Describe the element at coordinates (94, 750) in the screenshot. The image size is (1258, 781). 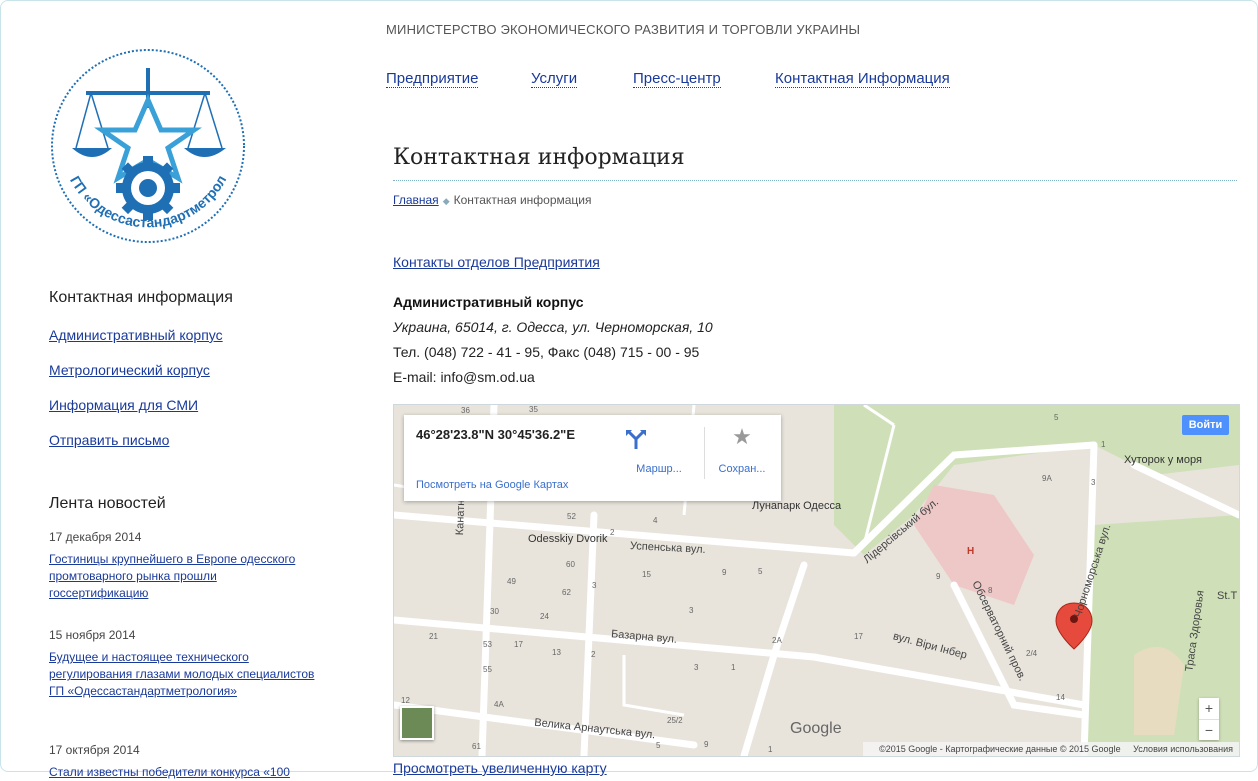
I see `news-date: 17 октября 2014` at that location.